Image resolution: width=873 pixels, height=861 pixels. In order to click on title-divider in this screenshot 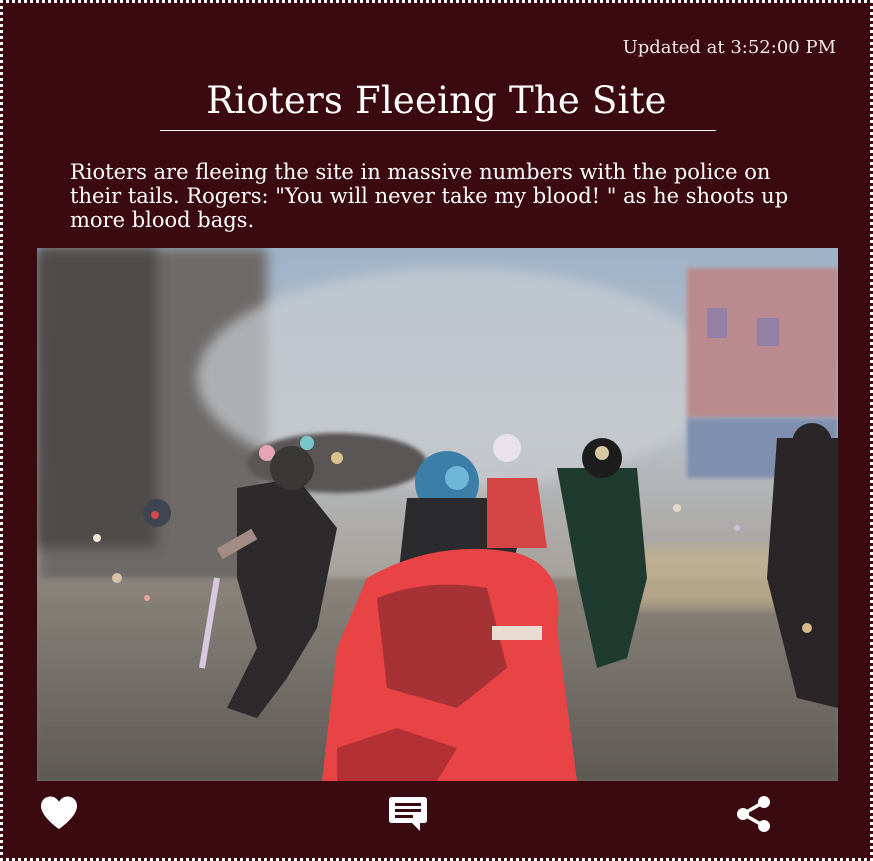, I will do `click(438, 130)`.